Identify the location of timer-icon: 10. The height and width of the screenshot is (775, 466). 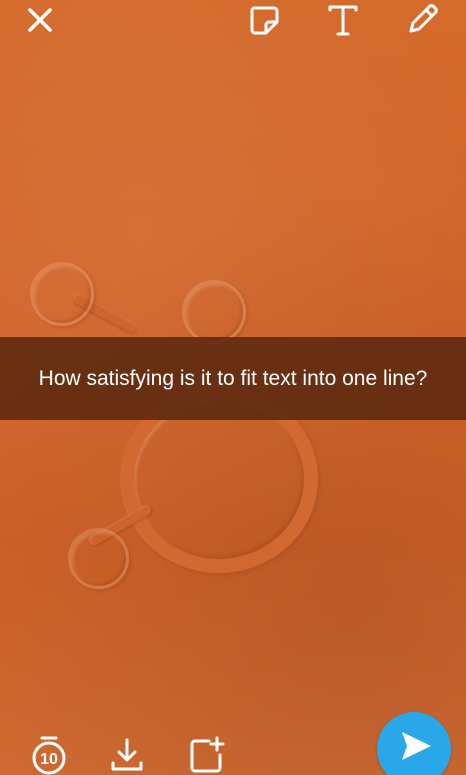
(49, 755).